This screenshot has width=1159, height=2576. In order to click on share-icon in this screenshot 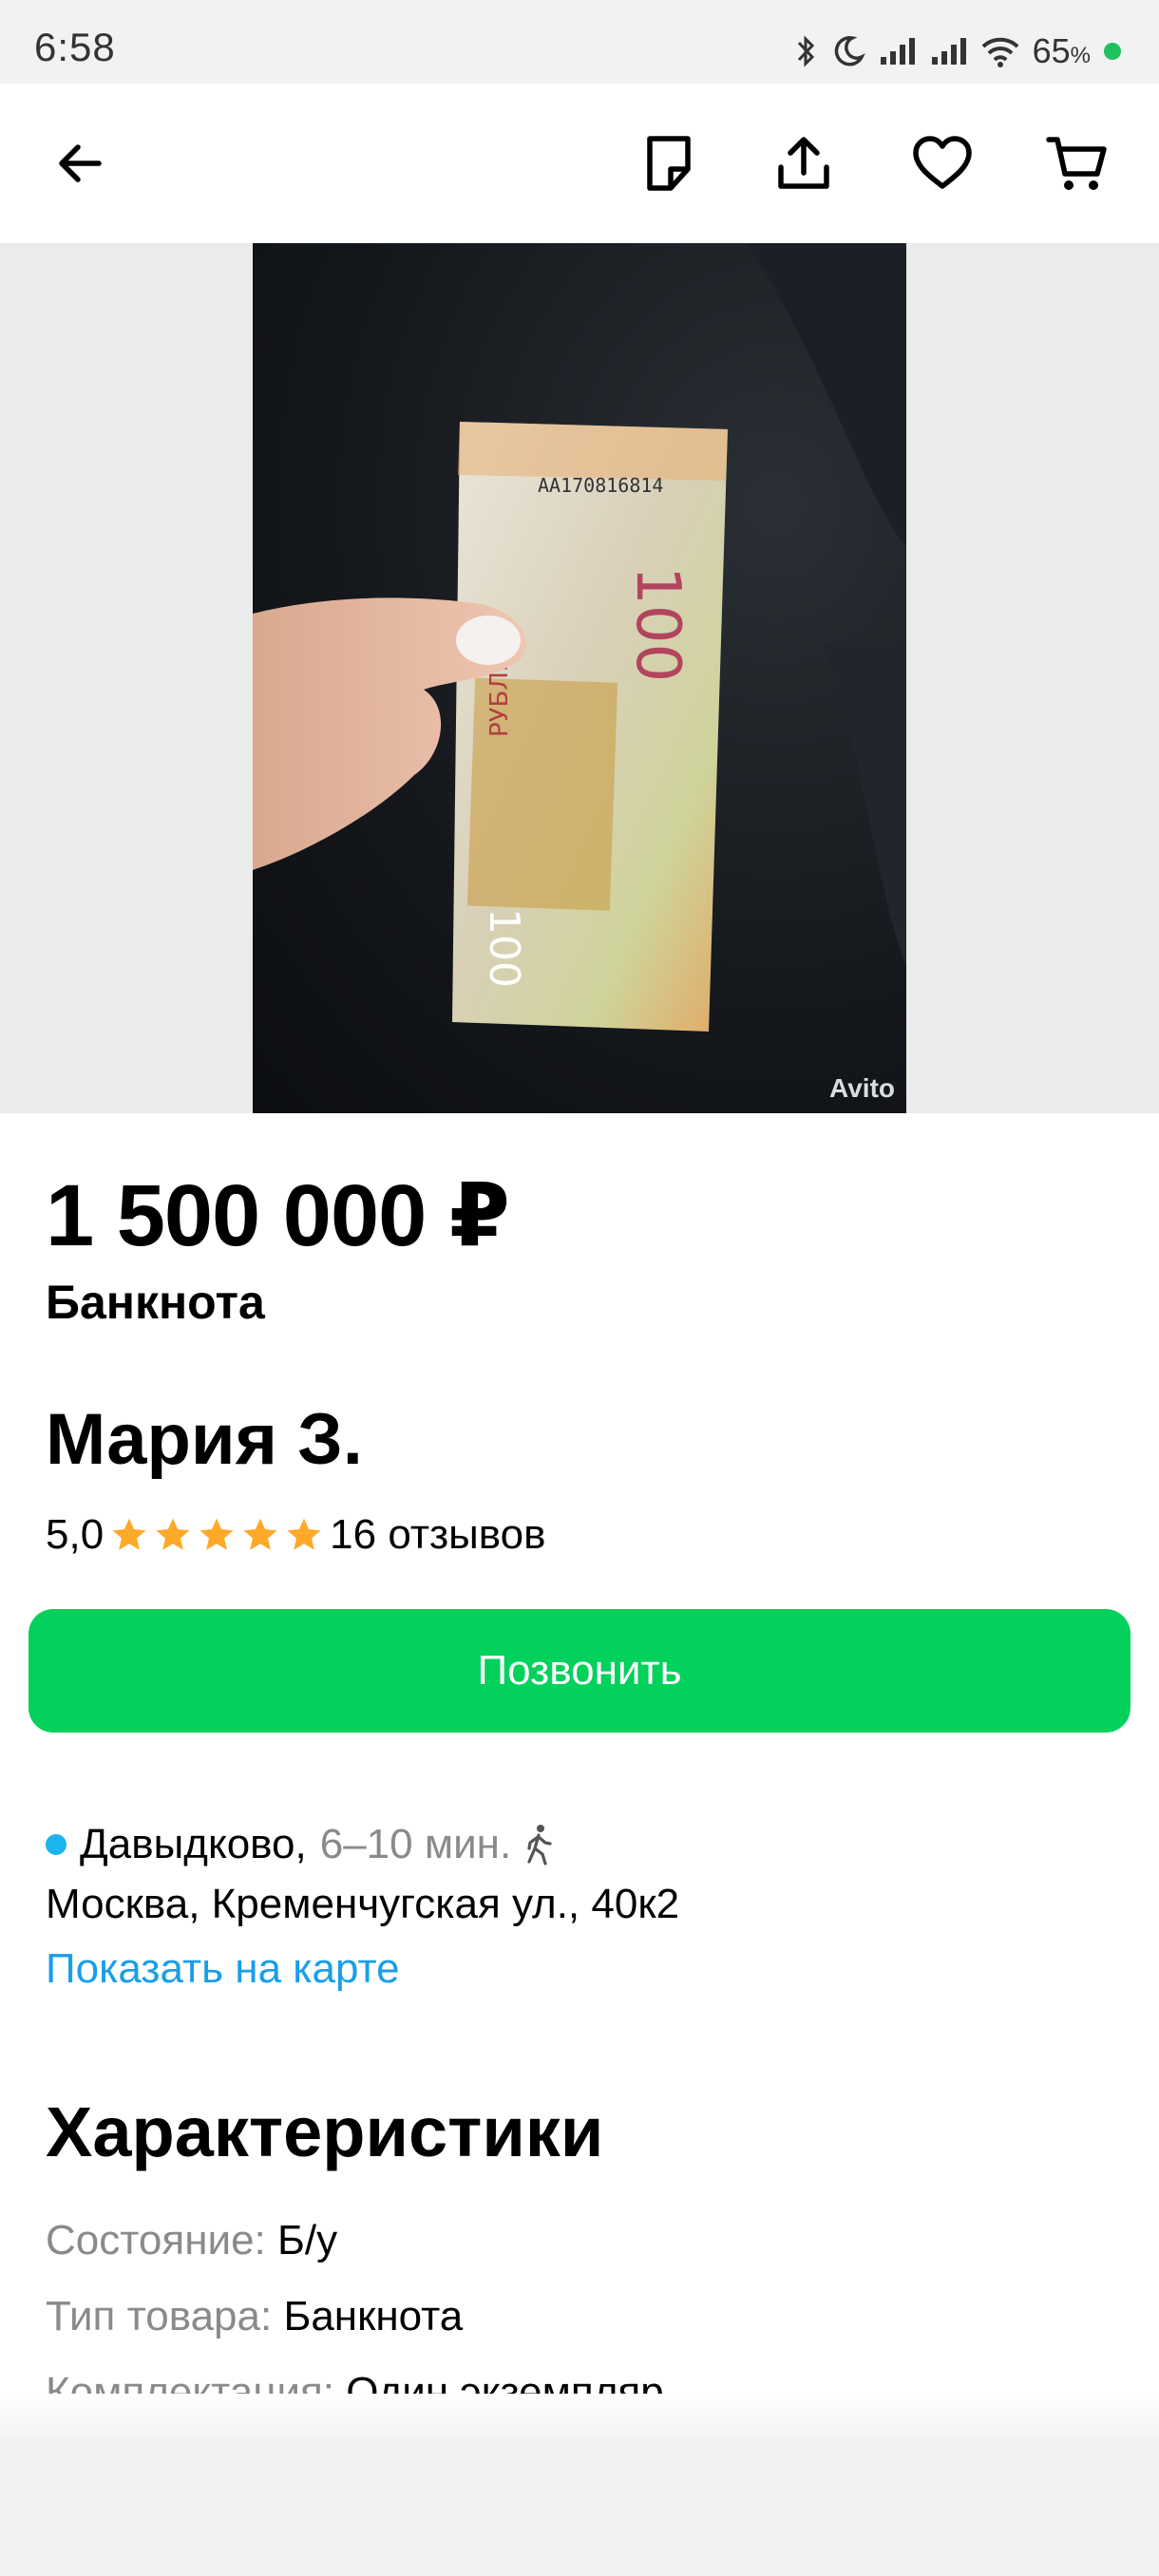, I will do `click(803, 163)`.